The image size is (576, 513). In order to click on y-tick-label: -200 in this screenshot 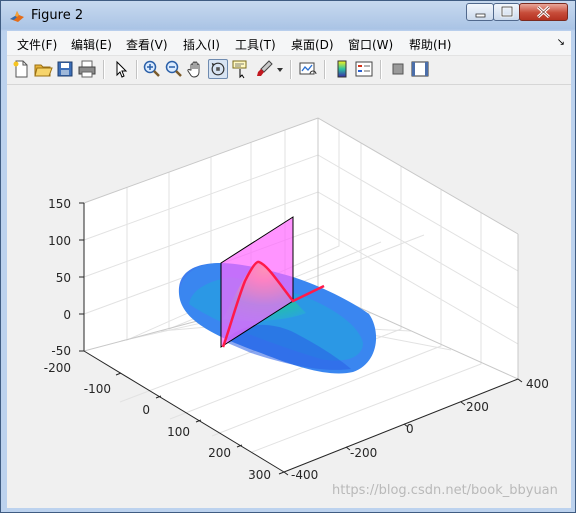, I will do `click(57, 368)`.